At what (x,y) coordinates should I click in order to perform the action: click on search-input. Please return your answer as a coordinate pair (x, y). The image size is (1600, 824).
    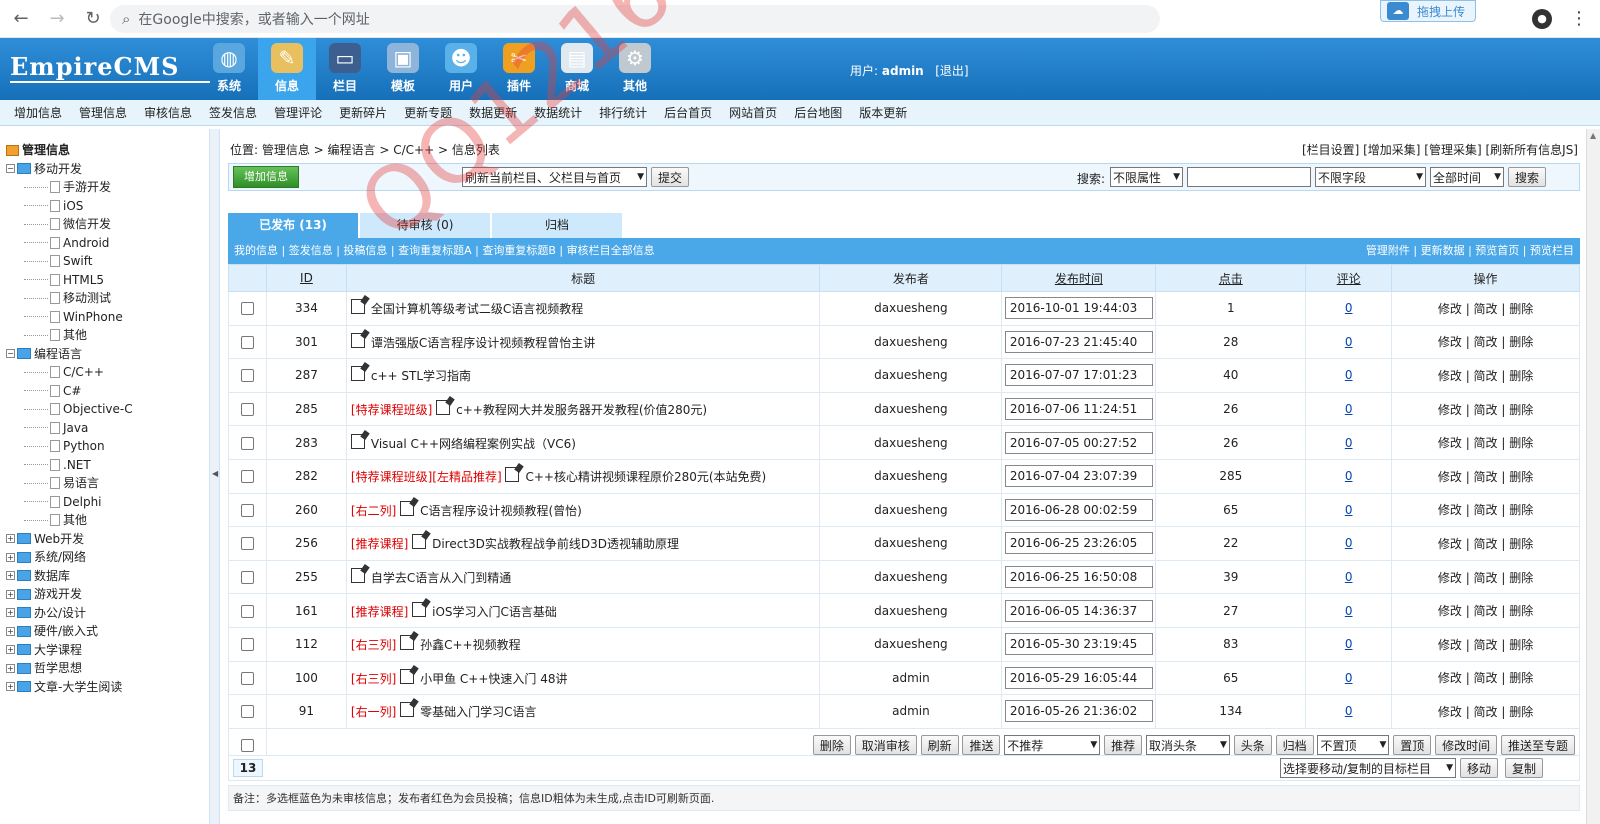
    Looking at the image, I should click on (1249, 177).